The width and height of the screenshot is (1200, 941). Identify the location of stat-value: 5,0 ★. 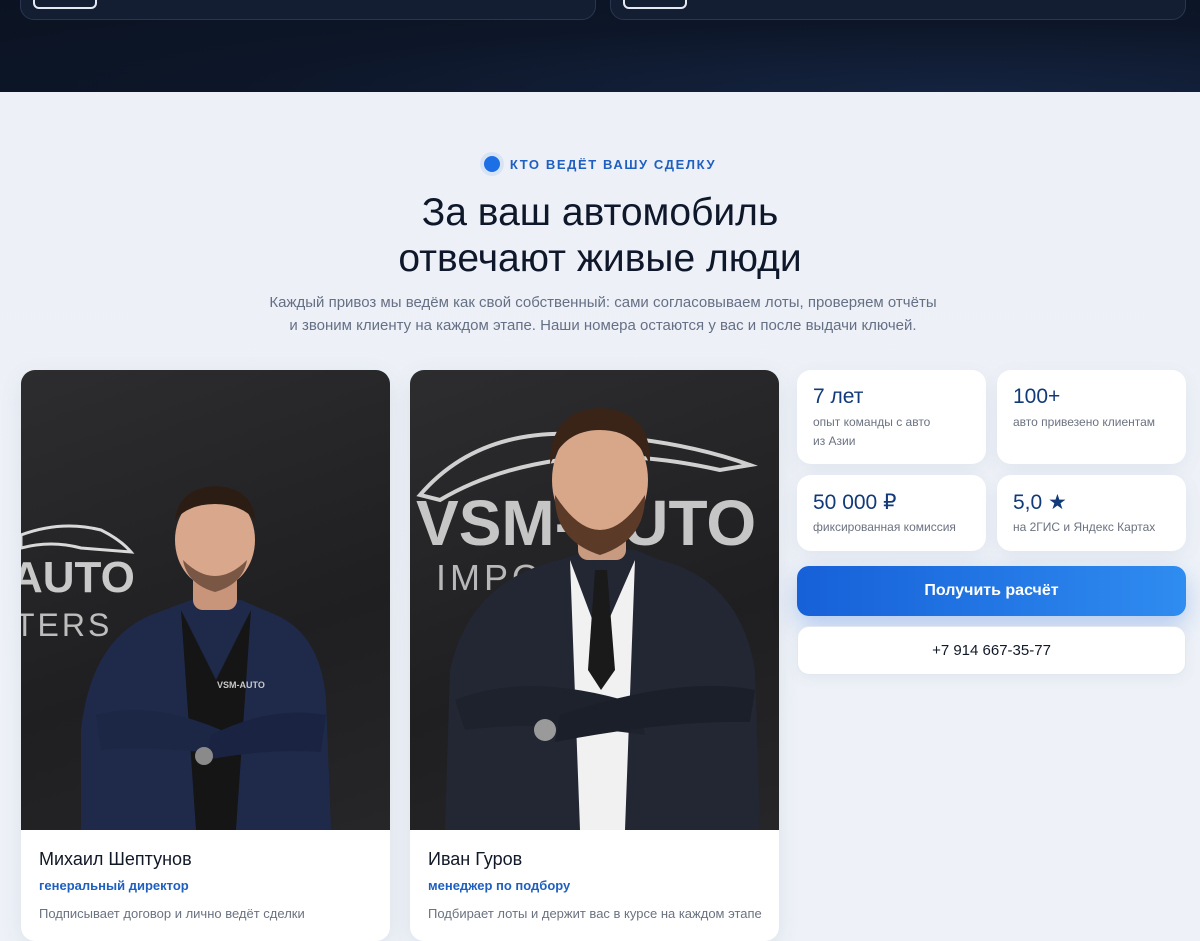
(1040, 502).